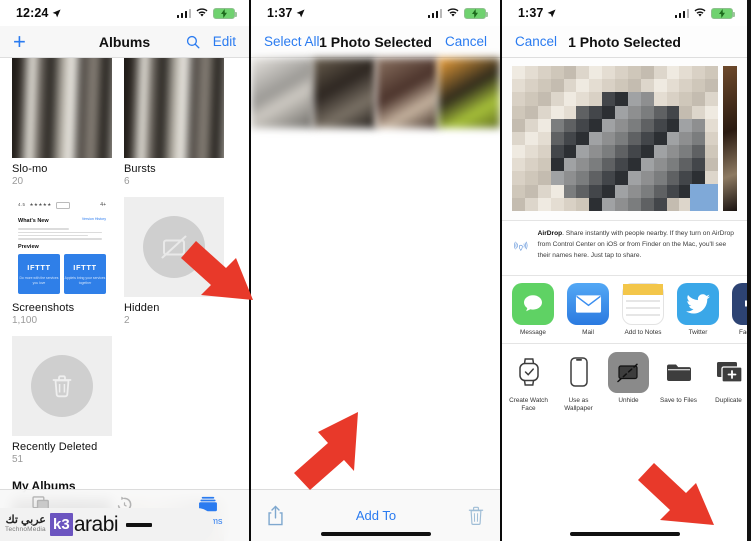 This screenshot has width=751, height=541. What do you see at coordinates (476, 515) in the screenshot?
I see `trash-icon` at bounding box center [476, 515].